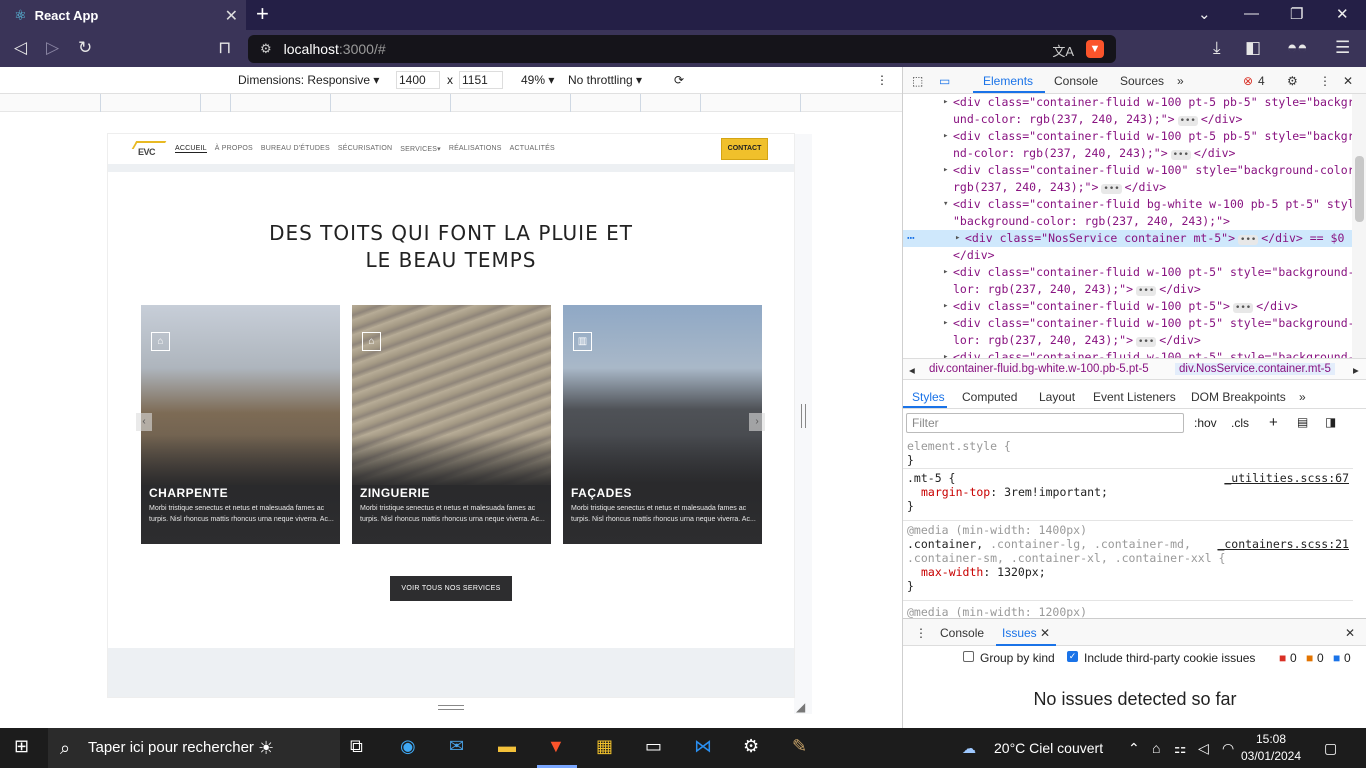 The image size is (1366, 768). What do you see at coordinates (1019, 633) in the screenshot?
I see `drawer-tab-issues: Issues` at bounding box center [1019, 633].